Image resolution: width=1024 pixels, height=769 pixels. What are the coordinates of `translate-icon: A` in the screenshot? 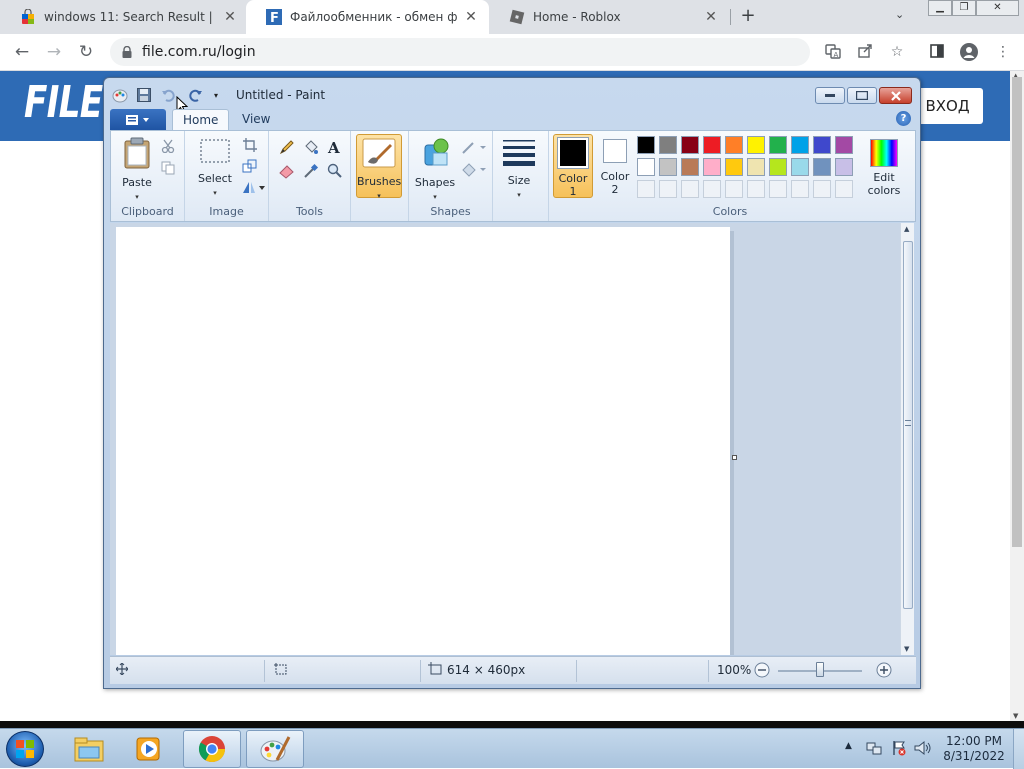 It's located at (833, 52).